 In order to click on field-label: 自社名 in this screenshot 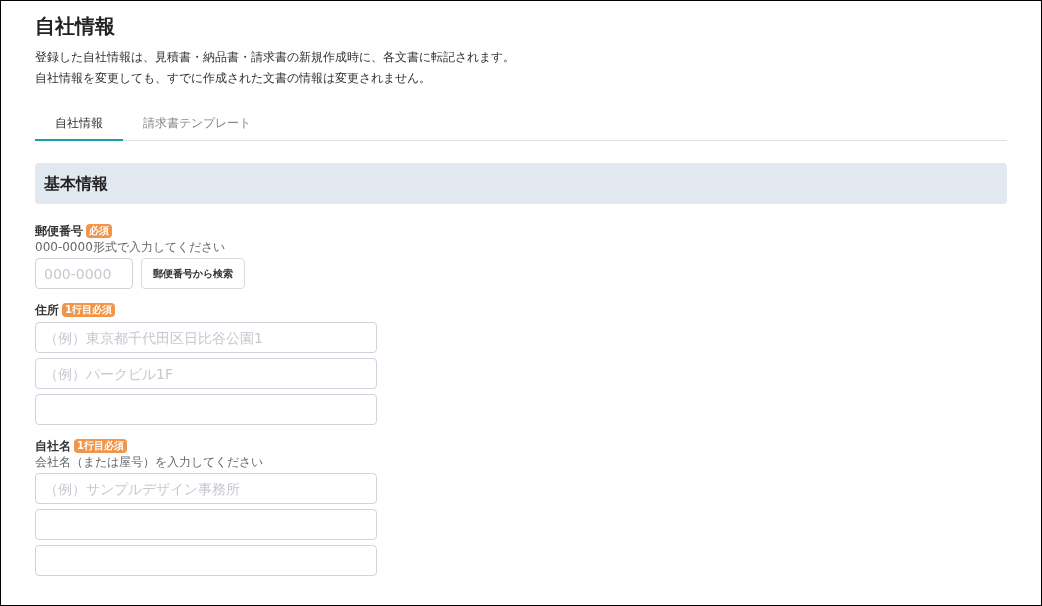, I will do `click(53, 446)`.